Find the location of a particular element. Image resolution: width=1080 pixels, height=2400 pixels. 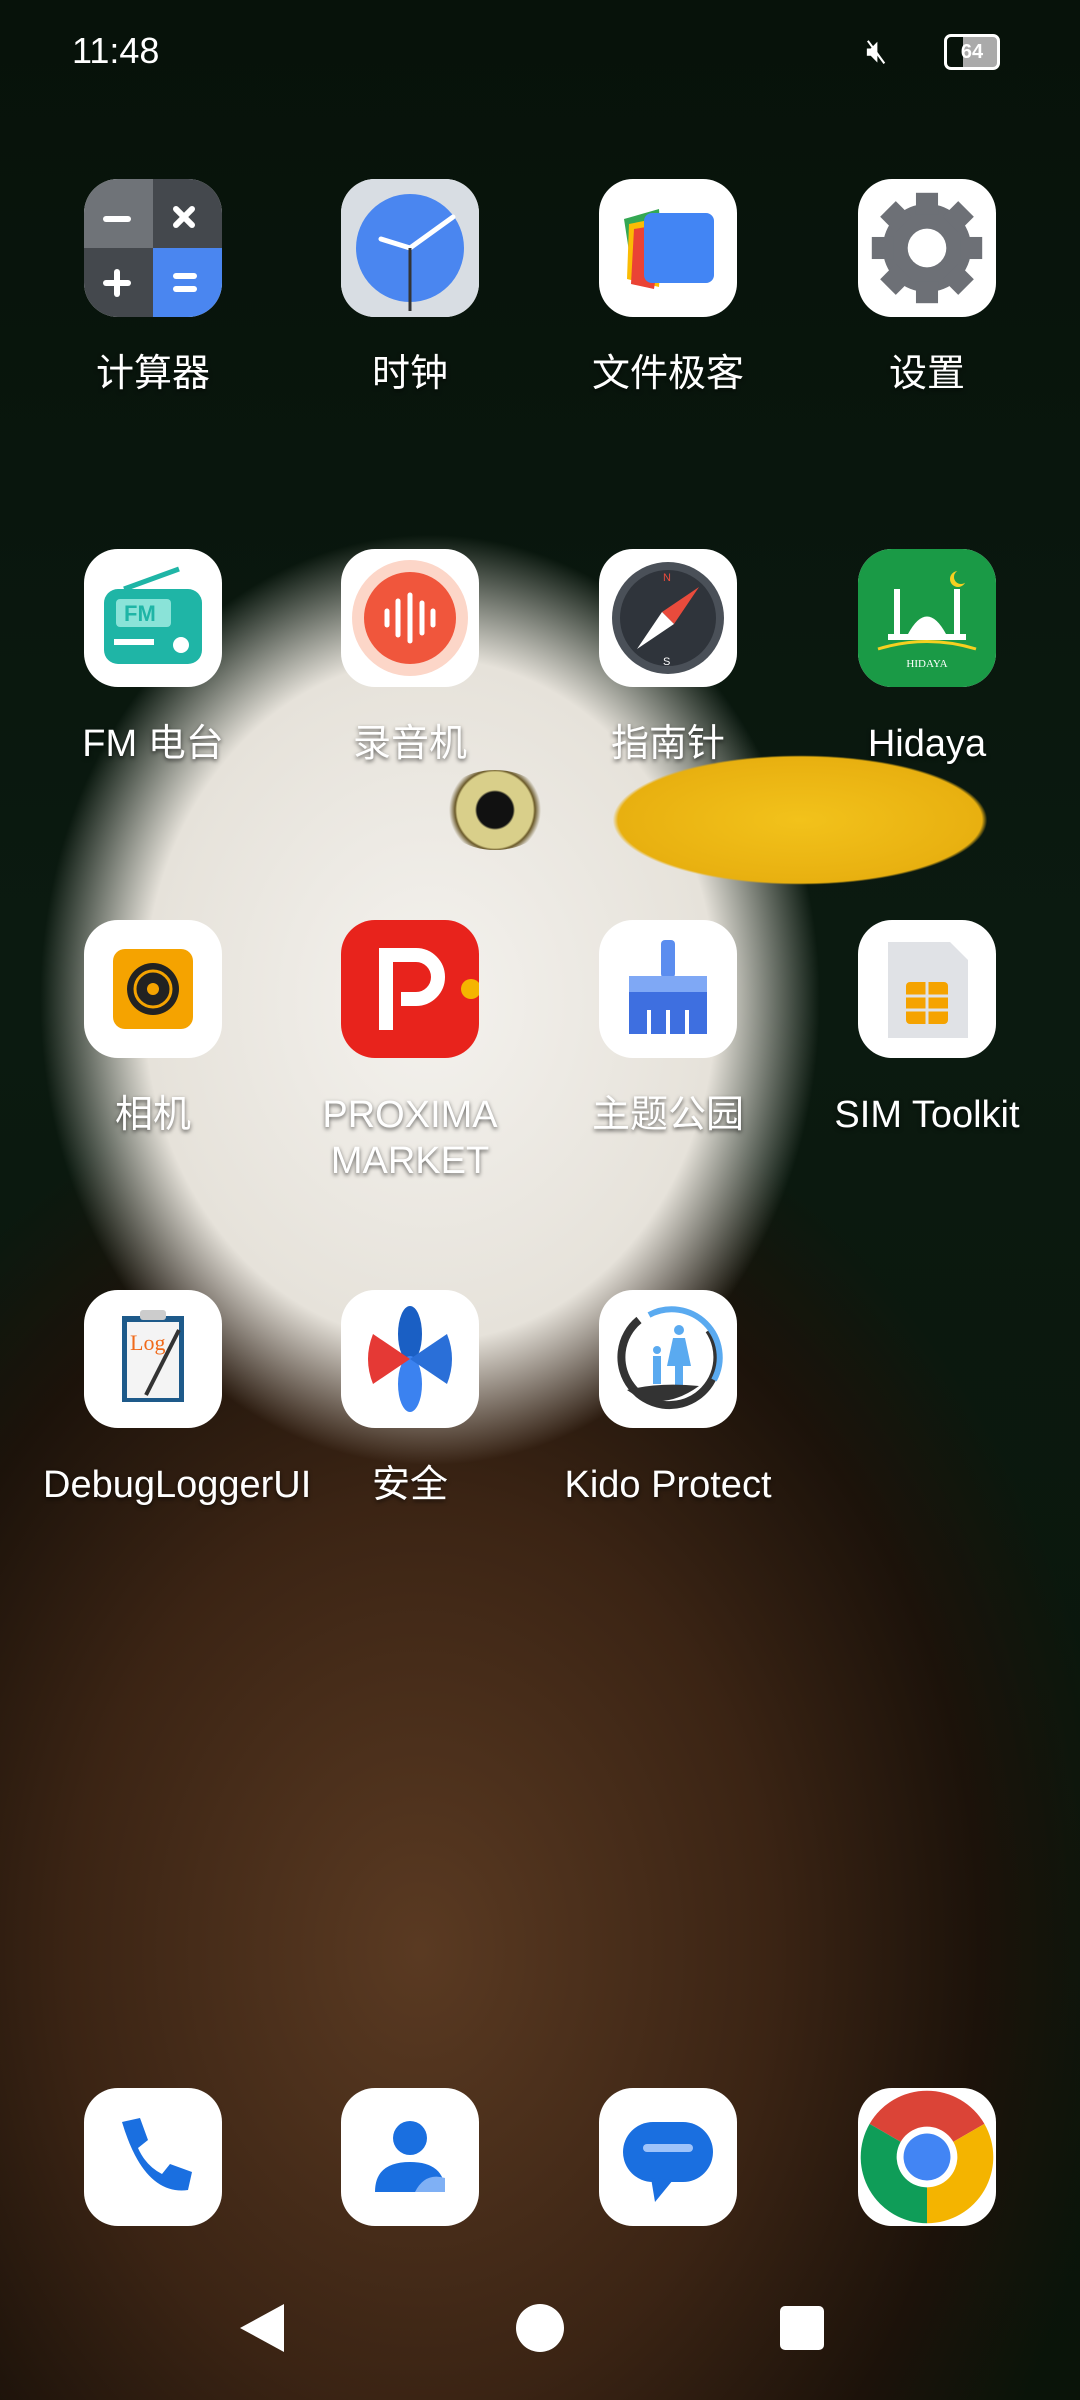

dock-phone is located at coordinates (153, 2157).